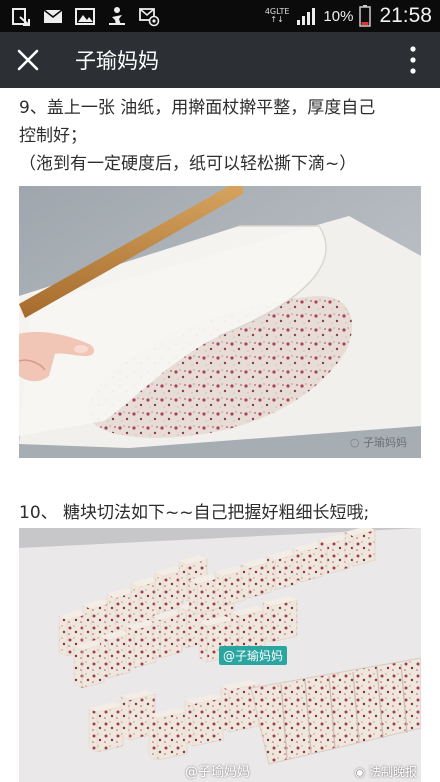 The image size is (440, 782). Describe the element at coordinates (413, 60) in the screenshot. I see `more-vert-icon` at that location.